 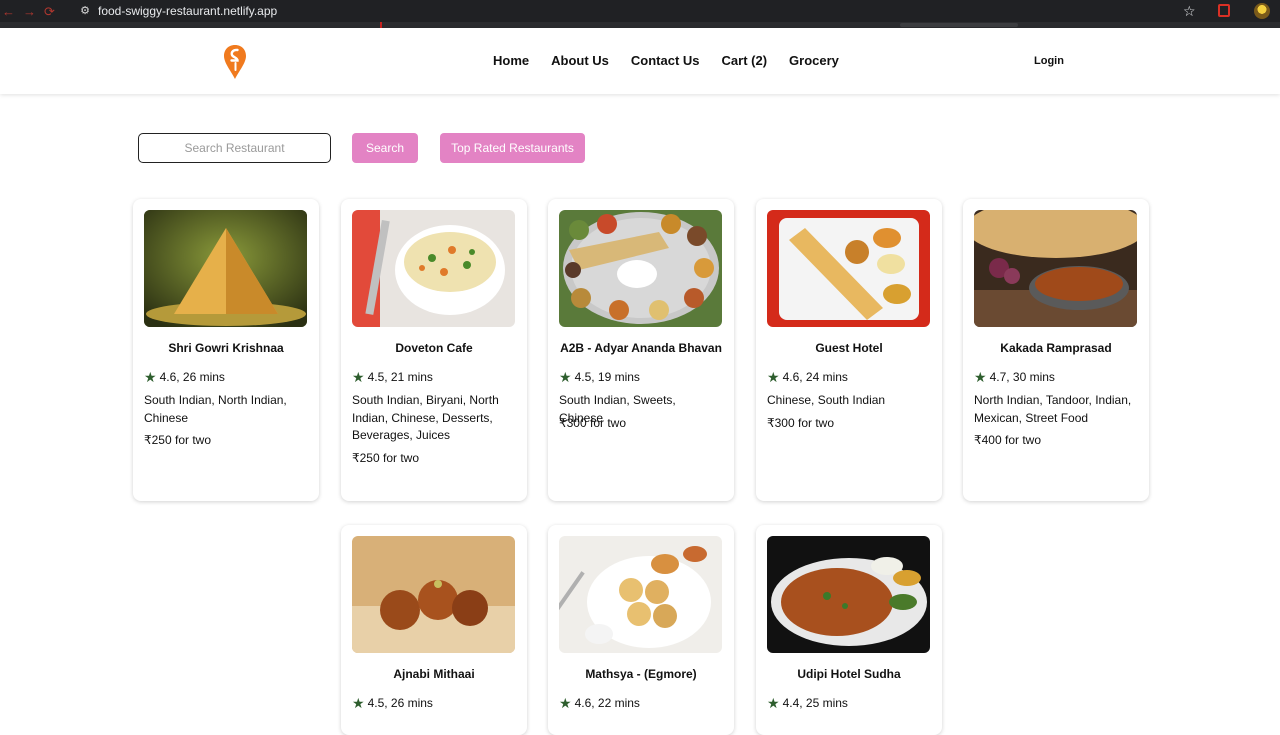 What do you see at coordinates (235, 62) in the screenshot?
I see `swiggy-logo-icon` at bounding box center [235, 62].